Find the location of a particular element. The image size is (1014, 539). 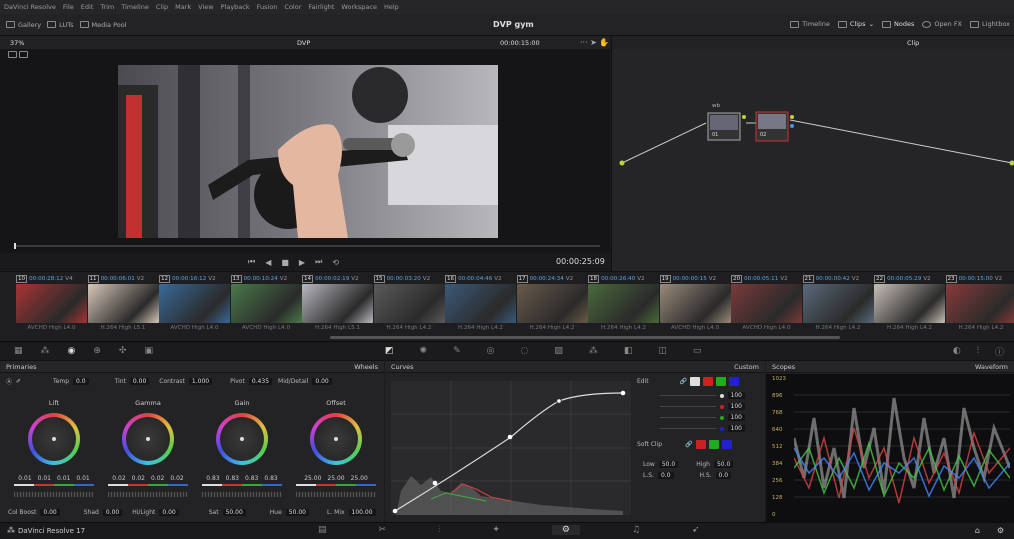

skip-back-icon: ⏮ is located at coordinates (251, 262).